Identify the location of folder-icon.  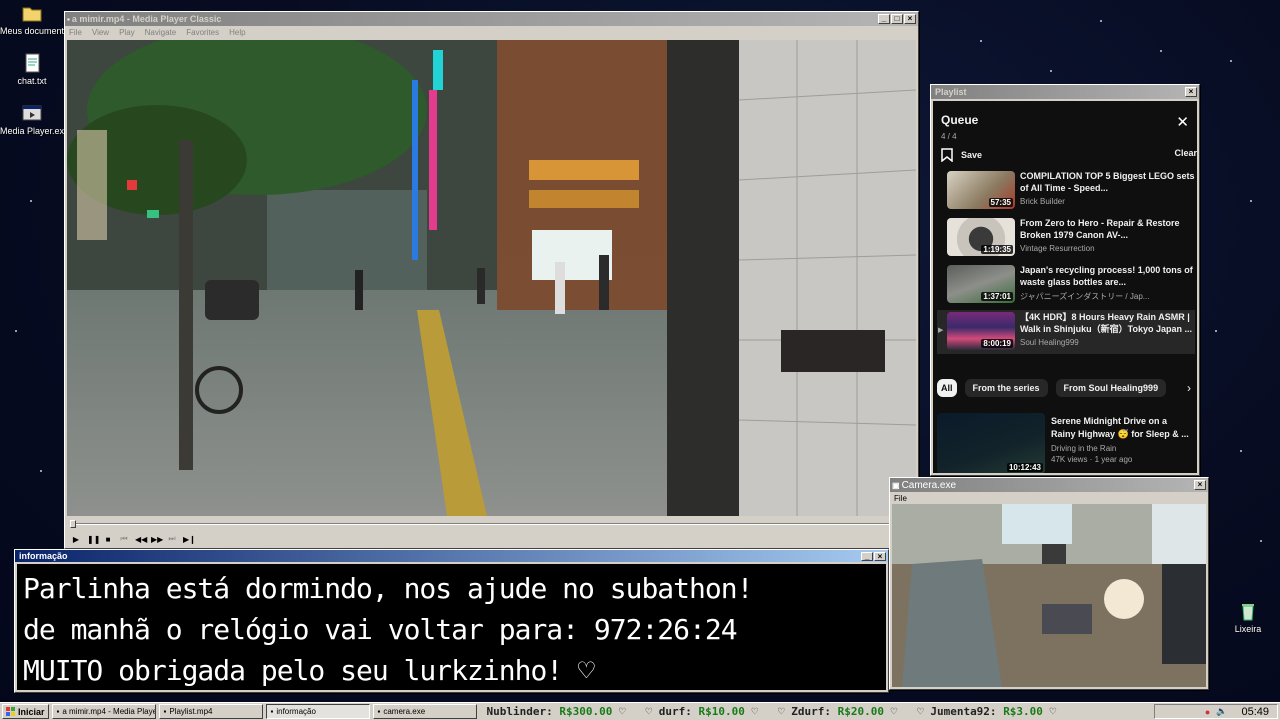
(32, 13).